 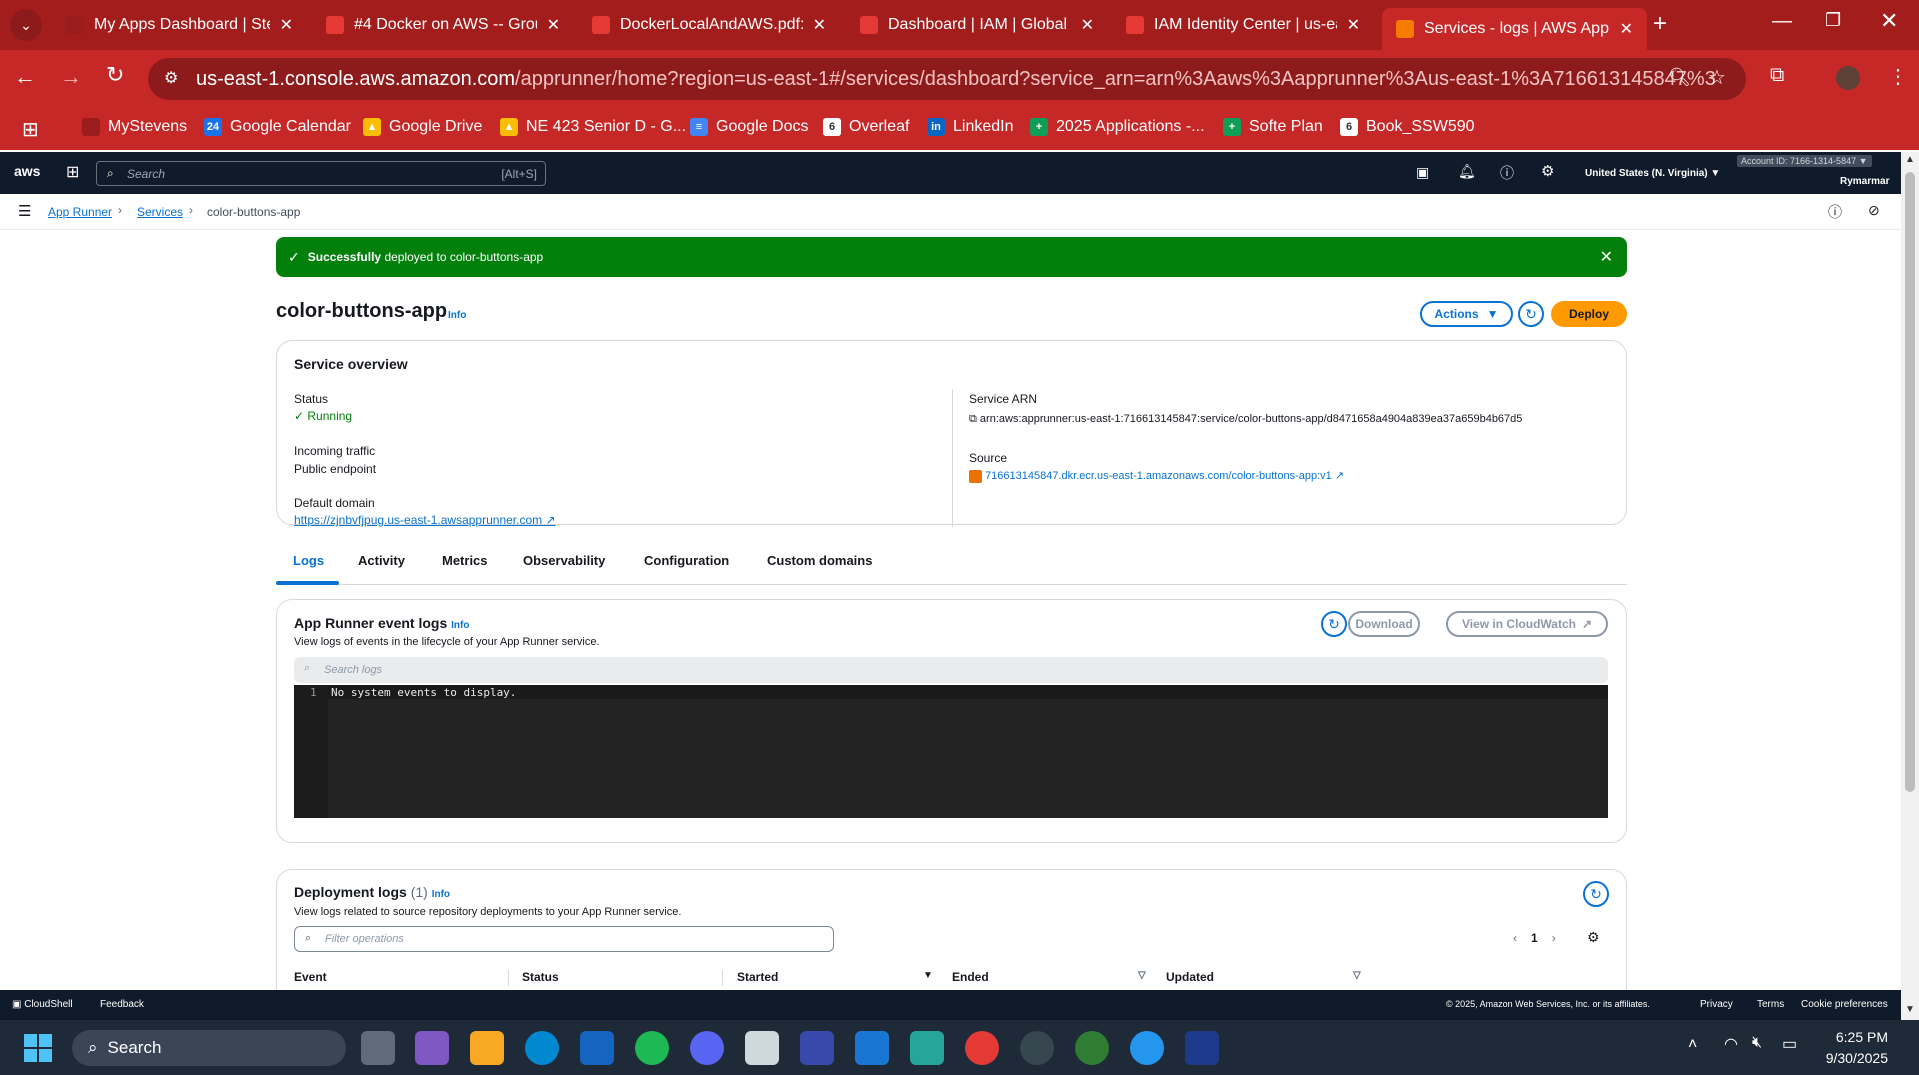 What do you see at coordinates (597, 1048) in the screenshot?
I see `store-icon` at bounding box center [597, 1048].